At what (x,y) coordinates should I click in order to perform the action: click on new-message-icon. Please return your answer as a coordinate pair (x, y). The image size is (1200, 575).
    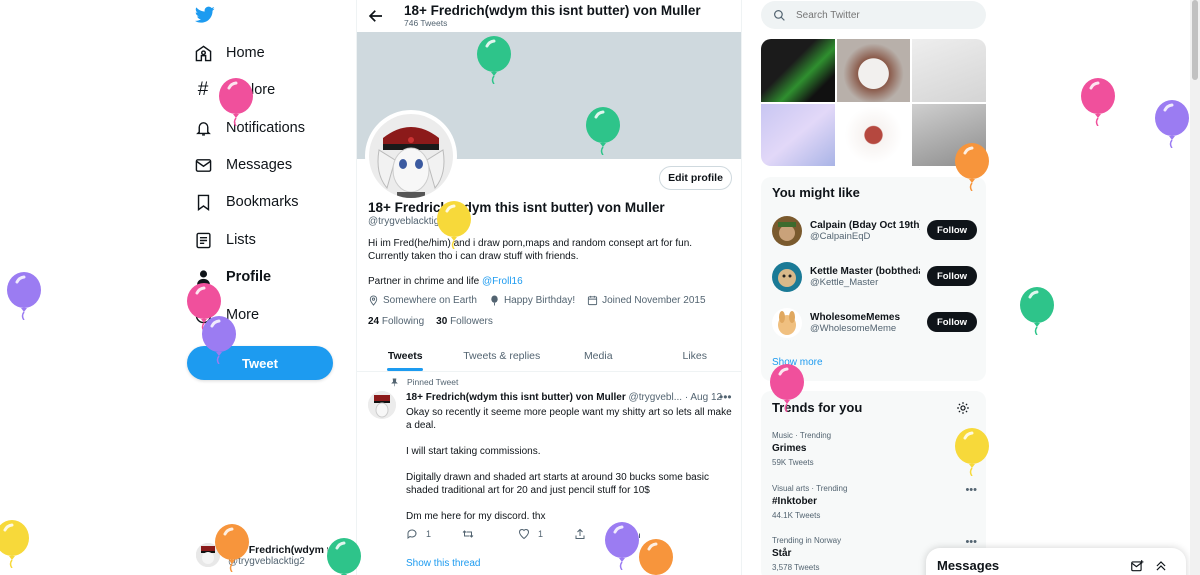
    Looking at the image, I should click on (1137, 566).